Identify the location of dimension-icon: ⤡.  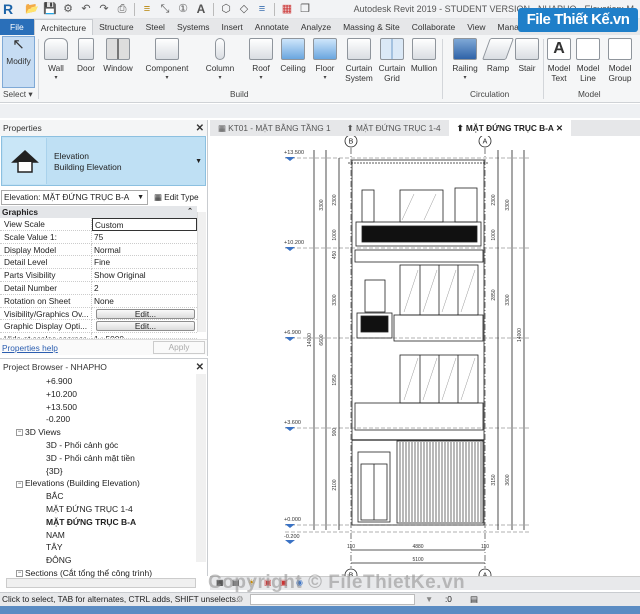
(165, 9).